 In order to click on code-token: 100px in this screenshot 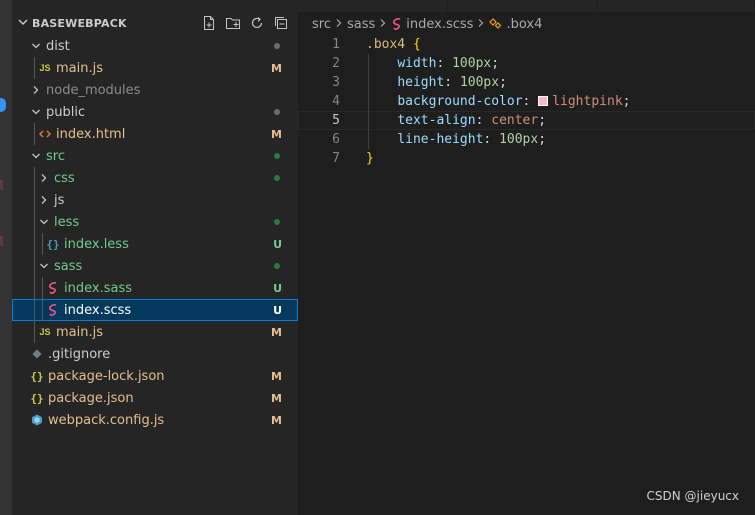, I will do `click(519, 139)`.